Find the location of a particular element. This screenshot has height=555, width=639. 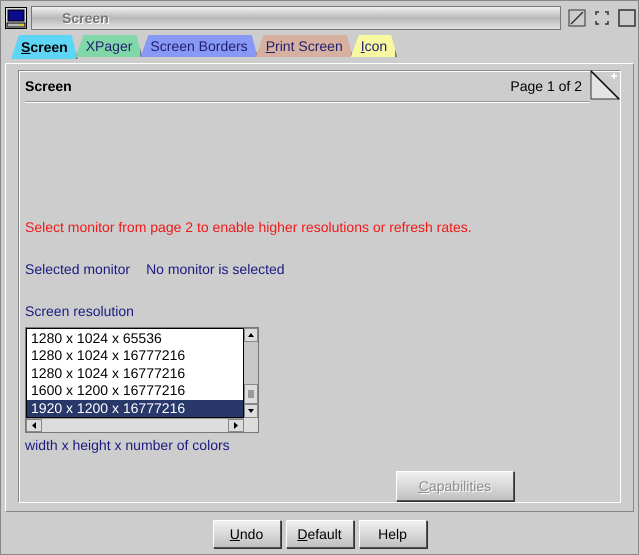

dialog-button: Undo is located at coordinates (246, 534).